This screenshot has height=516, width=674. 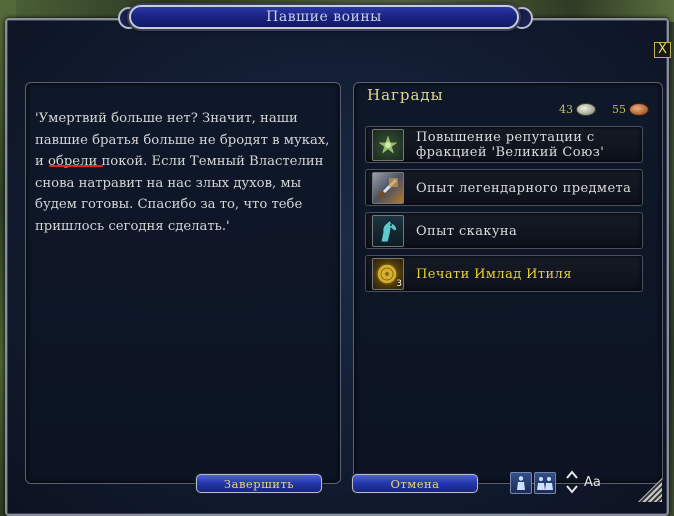 I want to click on legendary-item-icon, so click(x=388, y=188).